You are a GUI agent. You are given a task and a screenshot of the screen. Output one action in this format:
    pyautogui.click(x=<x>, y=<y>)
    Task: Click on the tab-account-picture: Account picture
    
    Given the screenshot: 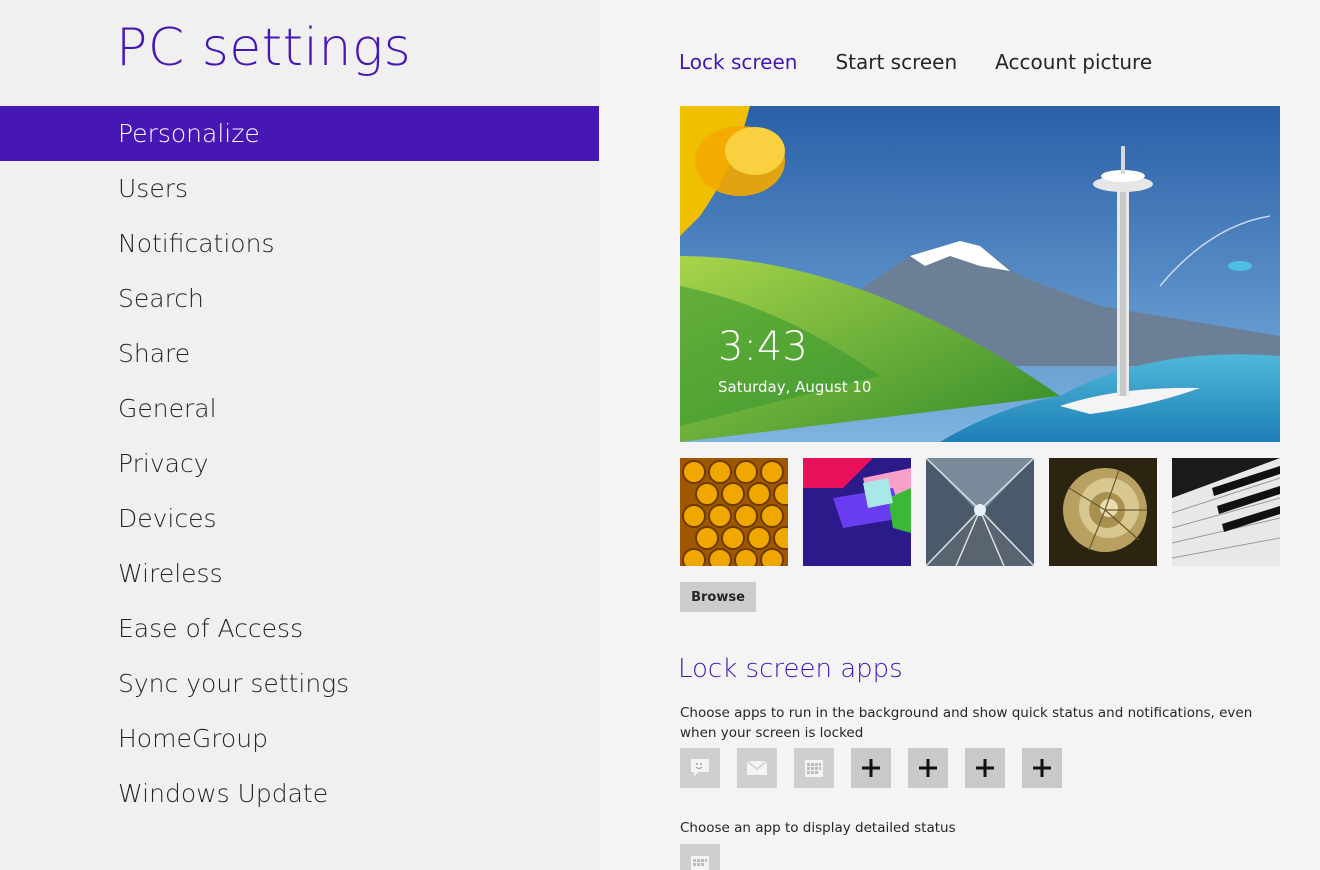 What is the action you would take?
    pyautogui.click(x=1073, y=62)
    